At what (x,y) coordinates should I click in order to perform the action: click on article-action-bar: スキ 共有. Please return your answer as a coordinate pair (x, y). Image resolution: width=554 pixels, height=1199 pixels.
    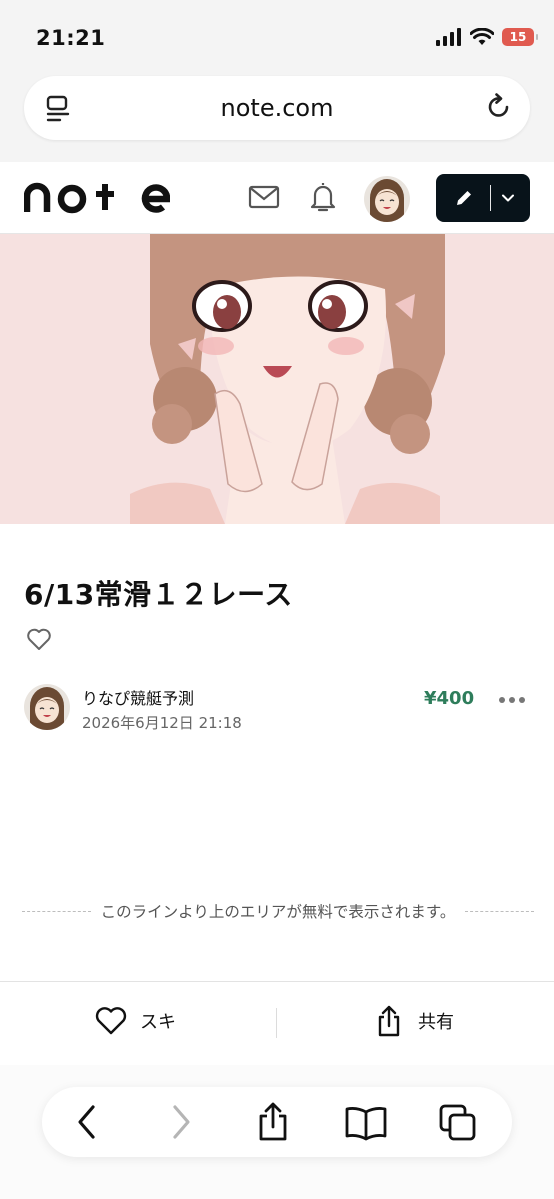
    Looking at the image, I should click on (277, 1023).